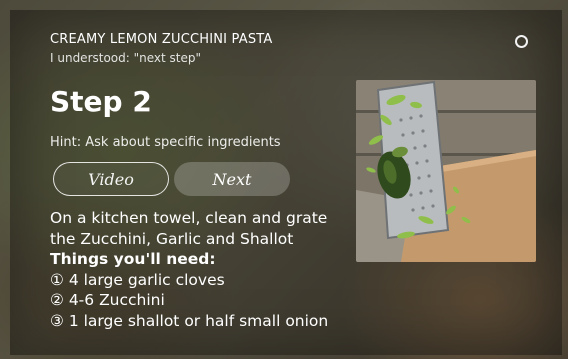  I want to click on speech-transcript: I understood: "next step", so click(126, 58).